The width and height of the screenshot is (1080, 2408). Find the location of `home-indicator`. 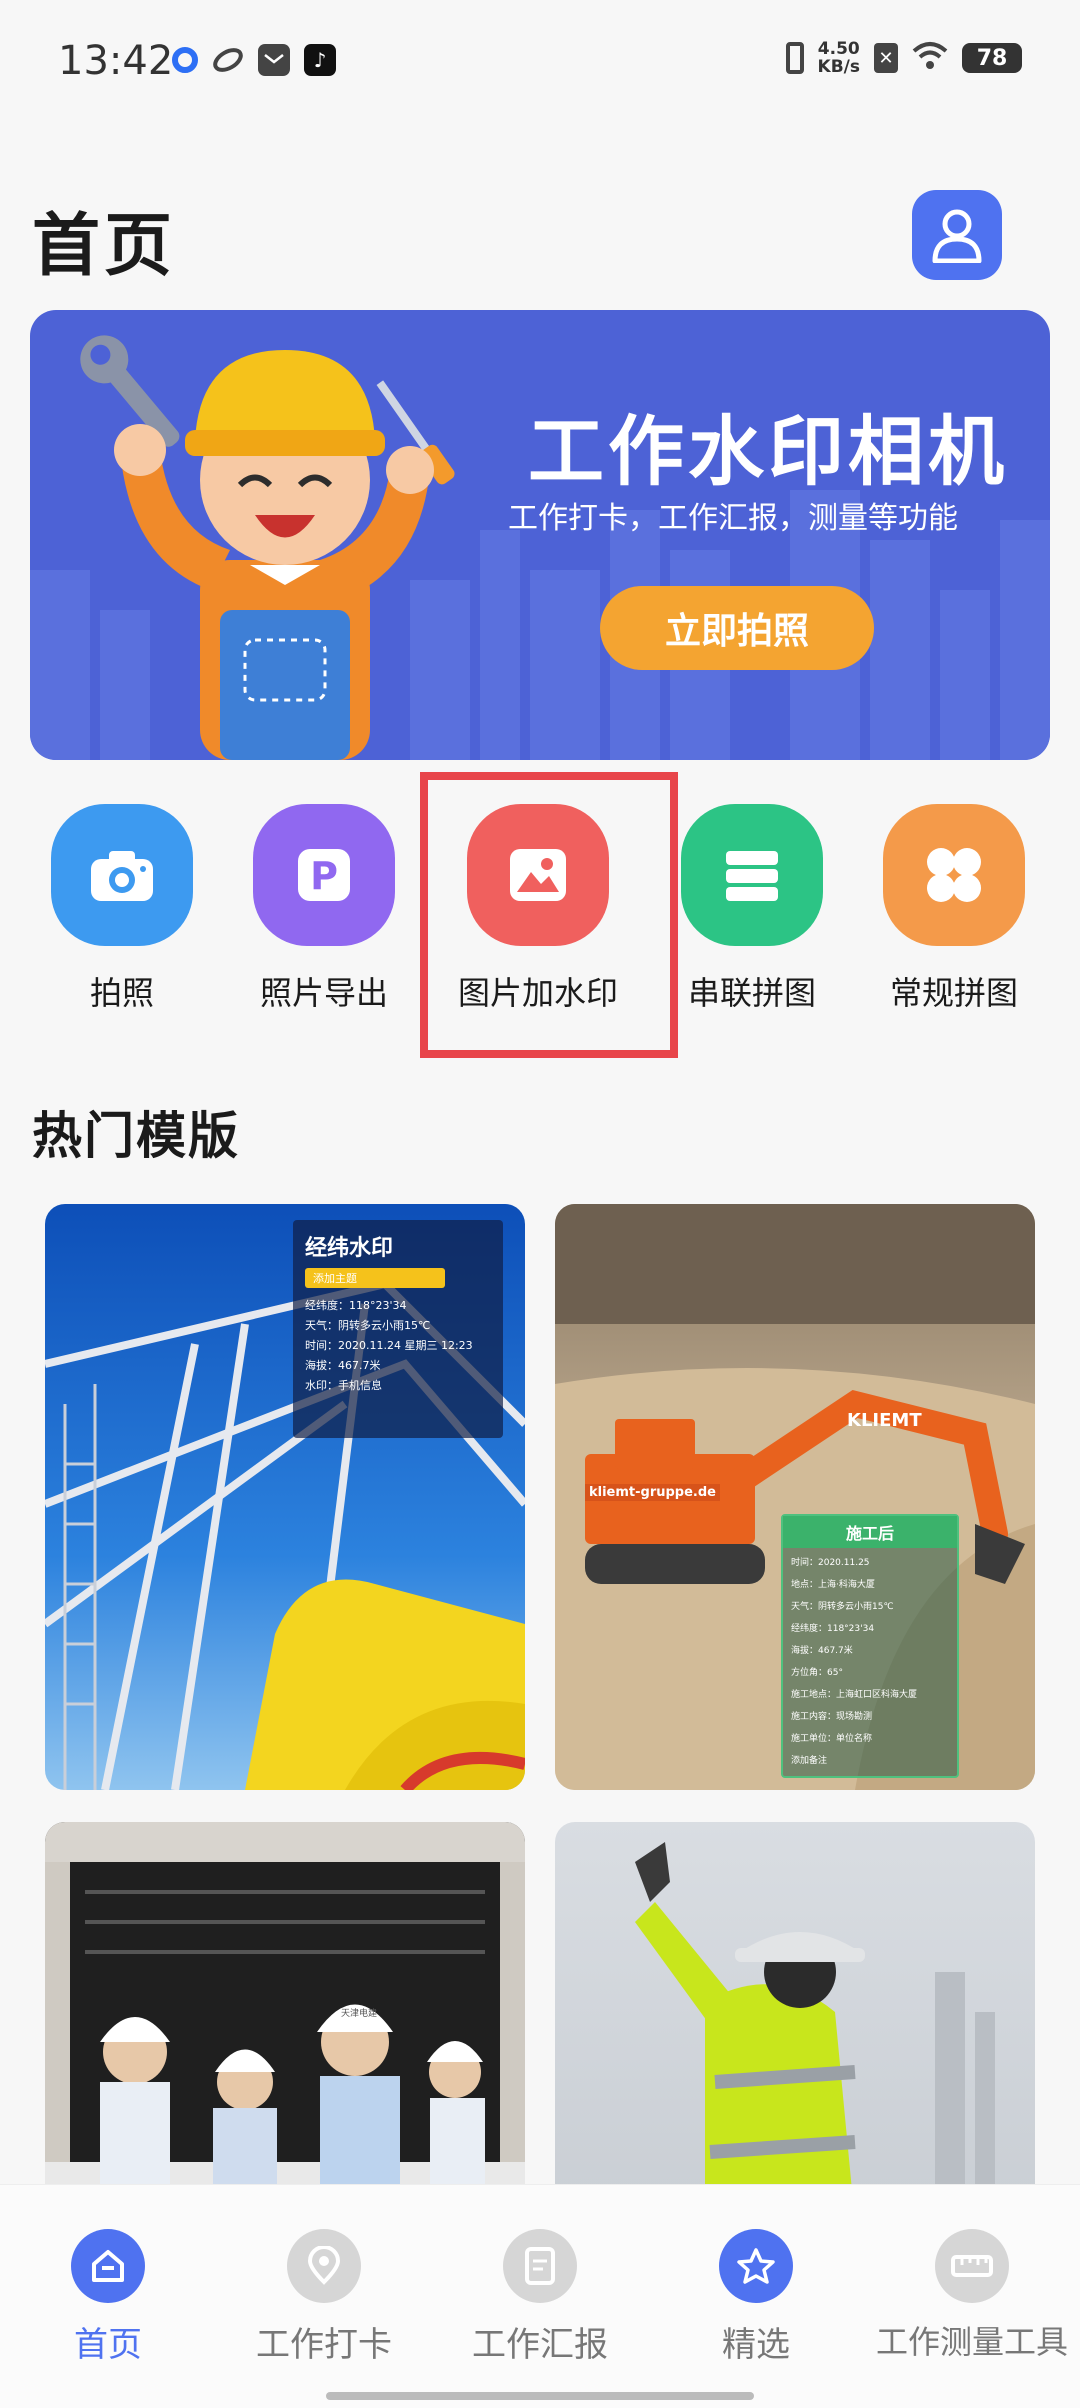

home-indicator is located at coordinates (540, 2396).